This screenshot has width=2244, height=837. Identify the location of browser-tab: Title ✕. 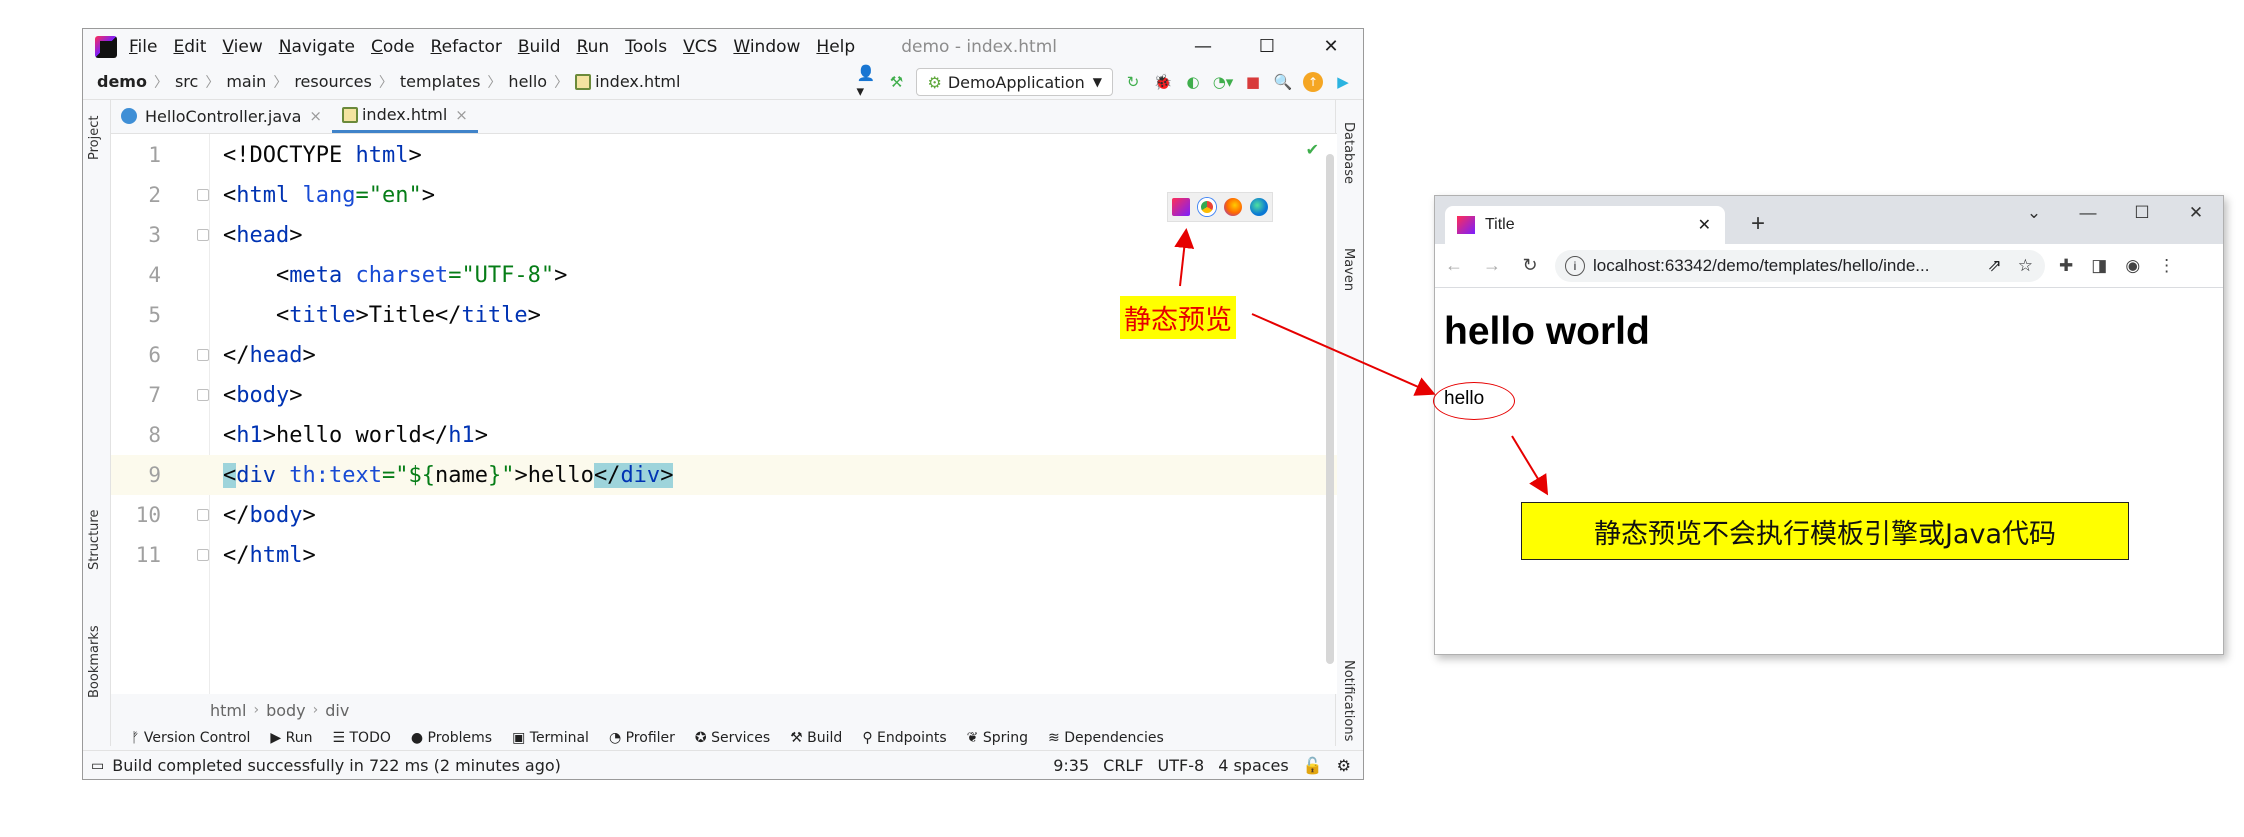
(1585, 225).